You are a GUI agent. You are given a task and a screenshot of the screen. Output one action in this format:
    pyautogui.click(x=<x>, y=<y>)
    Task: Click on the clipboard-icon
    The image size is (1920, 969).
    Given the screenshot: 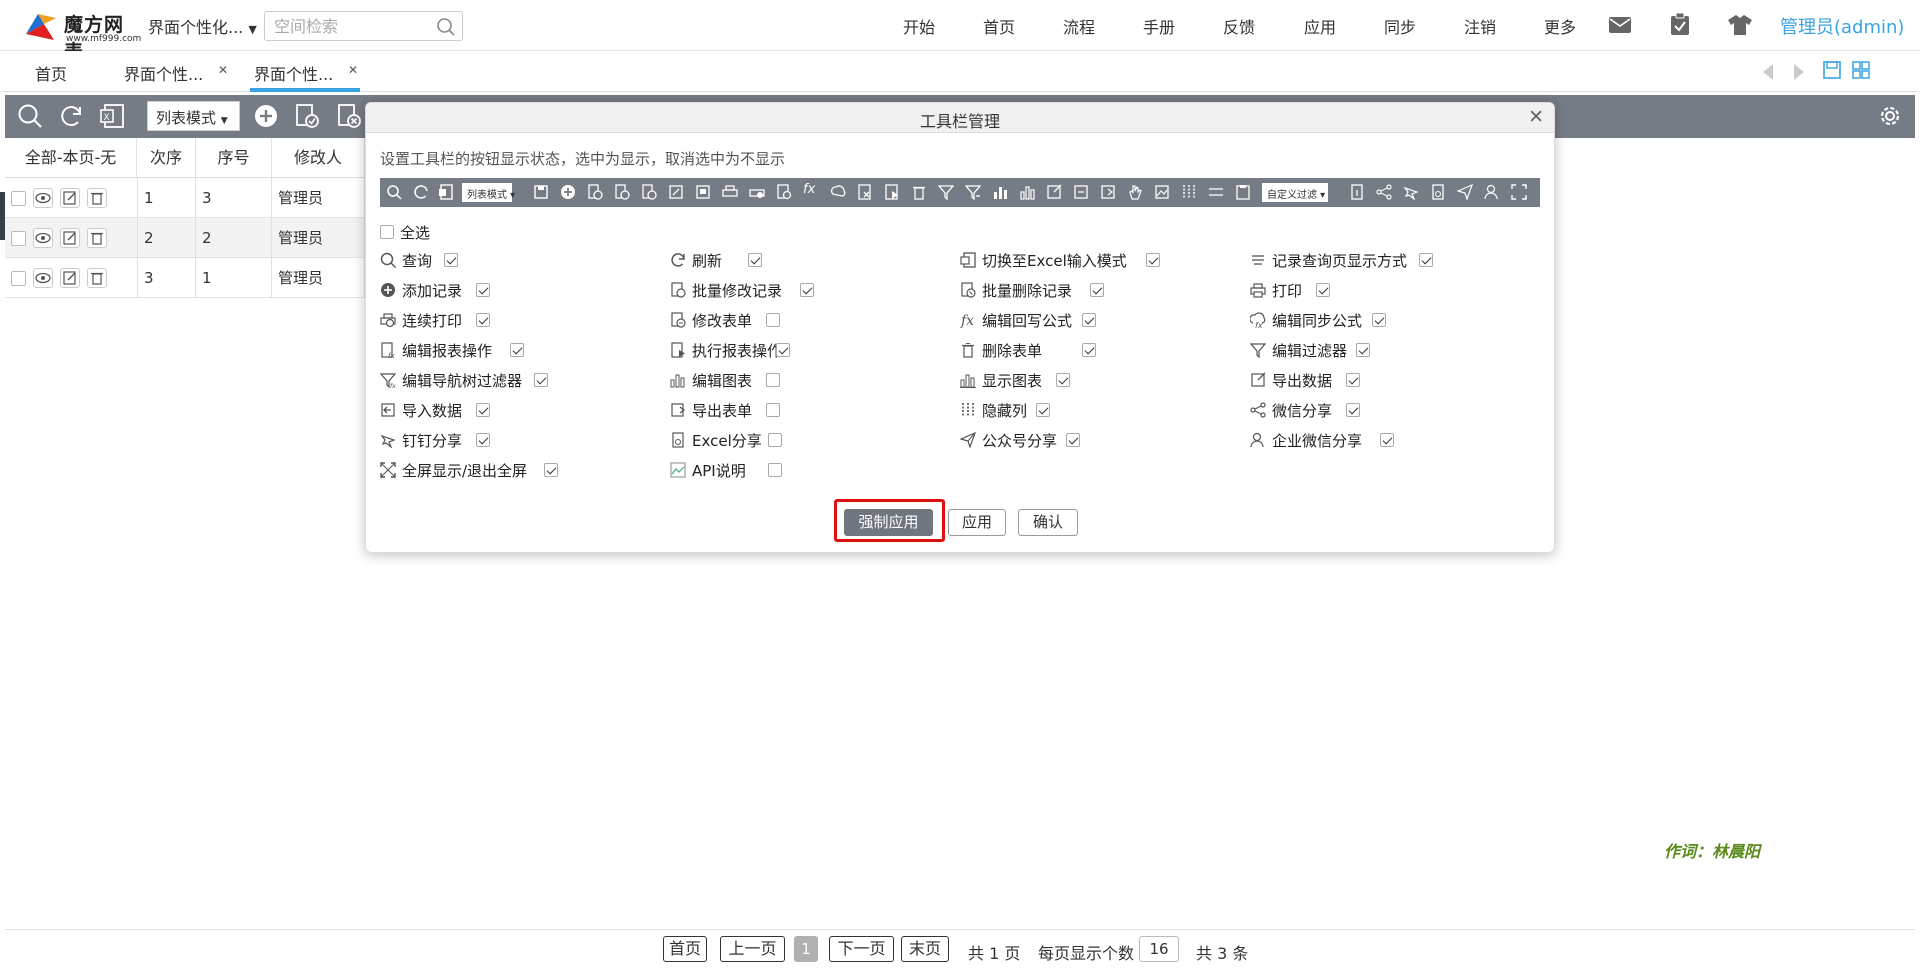 What is the action you would take?
    pyautogui.click(x=1680, y=24)
    